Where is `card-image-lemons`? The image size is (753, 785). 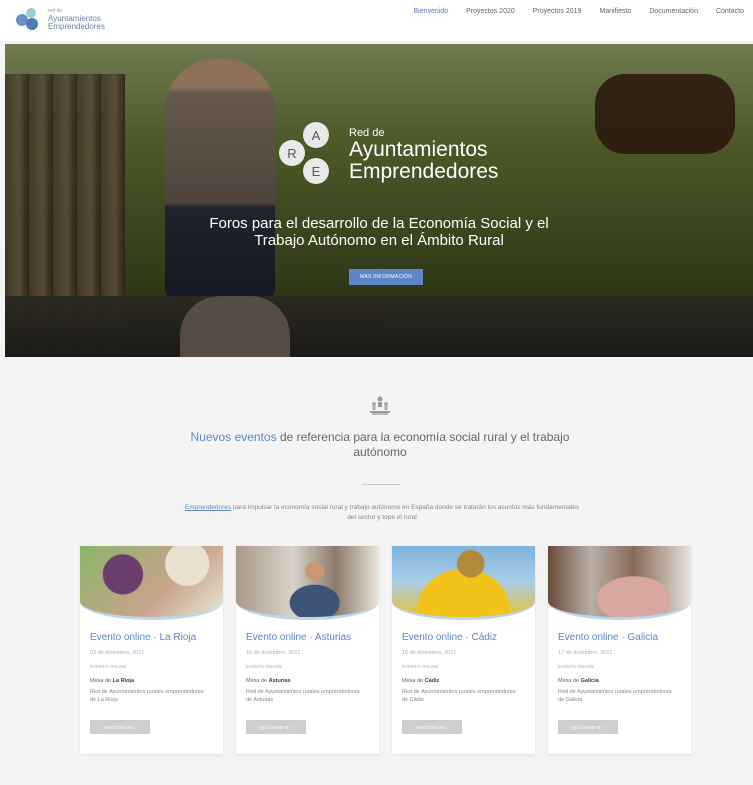
card-image-lemons is located at coordinates (463, 583).